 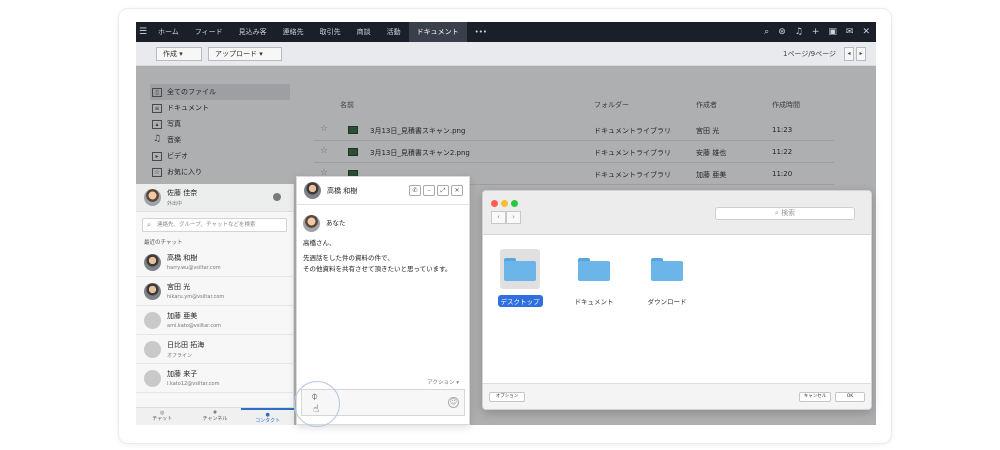 What do you see at coordinates (179, 197) in the screenshot?
I see `current-user-info: 佐藤 佳奈 外出中` at bounding box center [179, 197].